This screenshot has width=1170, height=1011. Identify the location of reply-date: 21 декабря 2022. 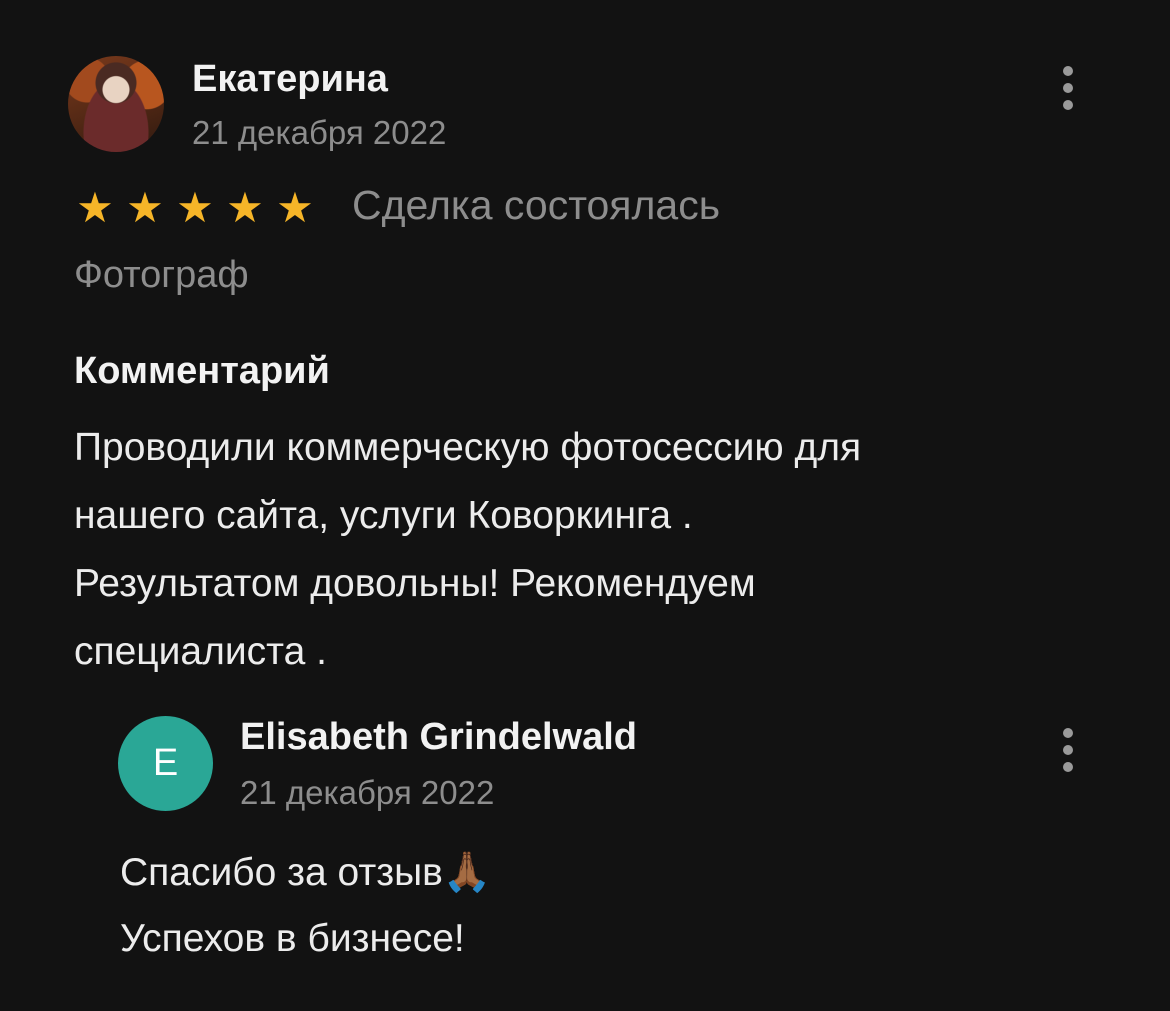
(367, 792).